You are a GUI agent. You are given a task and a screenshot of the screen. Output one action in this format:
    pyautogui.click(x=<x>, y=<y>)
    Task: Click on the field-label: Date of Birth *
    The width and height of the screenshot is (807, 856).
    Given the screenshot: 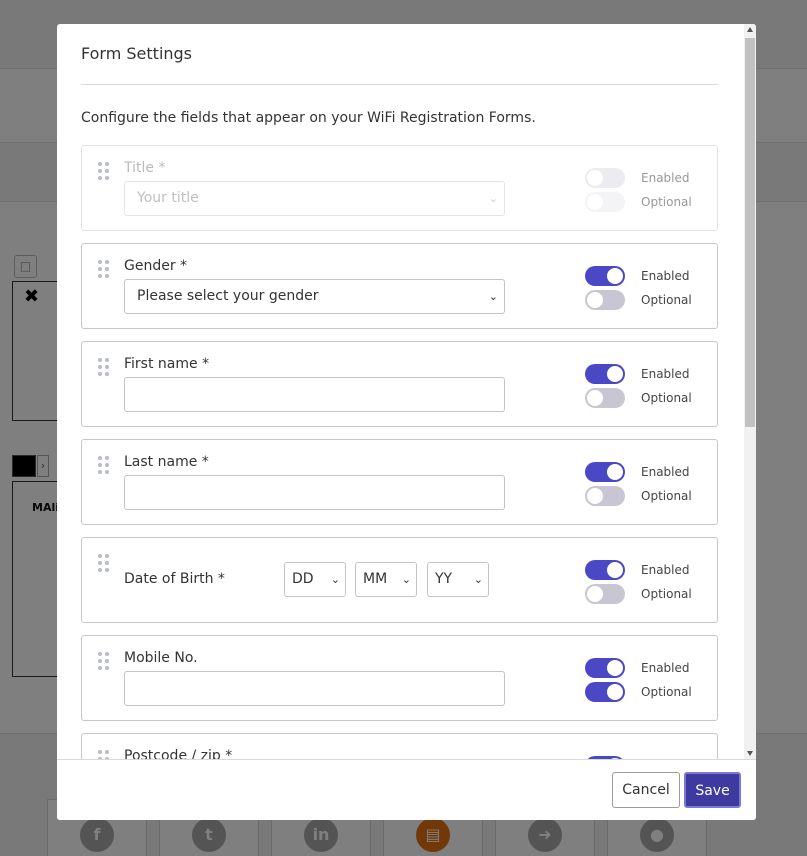 What is the action you would take?
    pyautogui.click(x=174, y=579)
    